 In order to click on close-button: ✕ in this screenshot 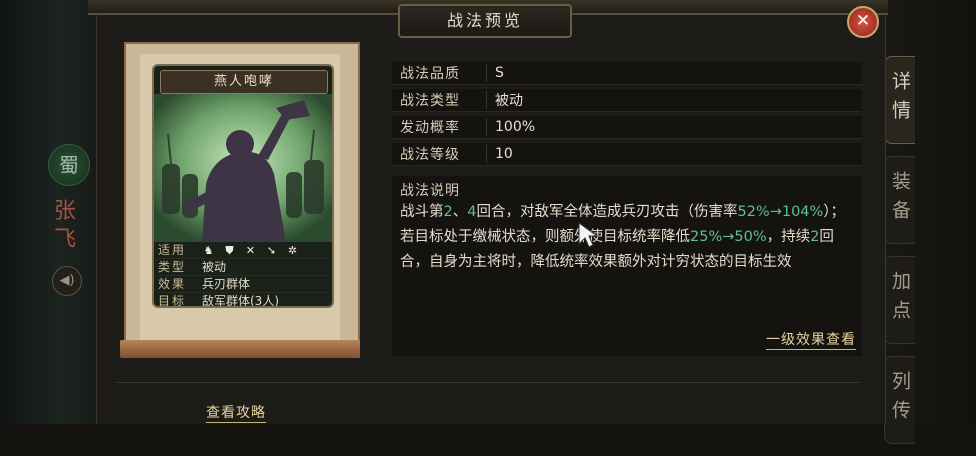, I will do `click(863, 22)`.